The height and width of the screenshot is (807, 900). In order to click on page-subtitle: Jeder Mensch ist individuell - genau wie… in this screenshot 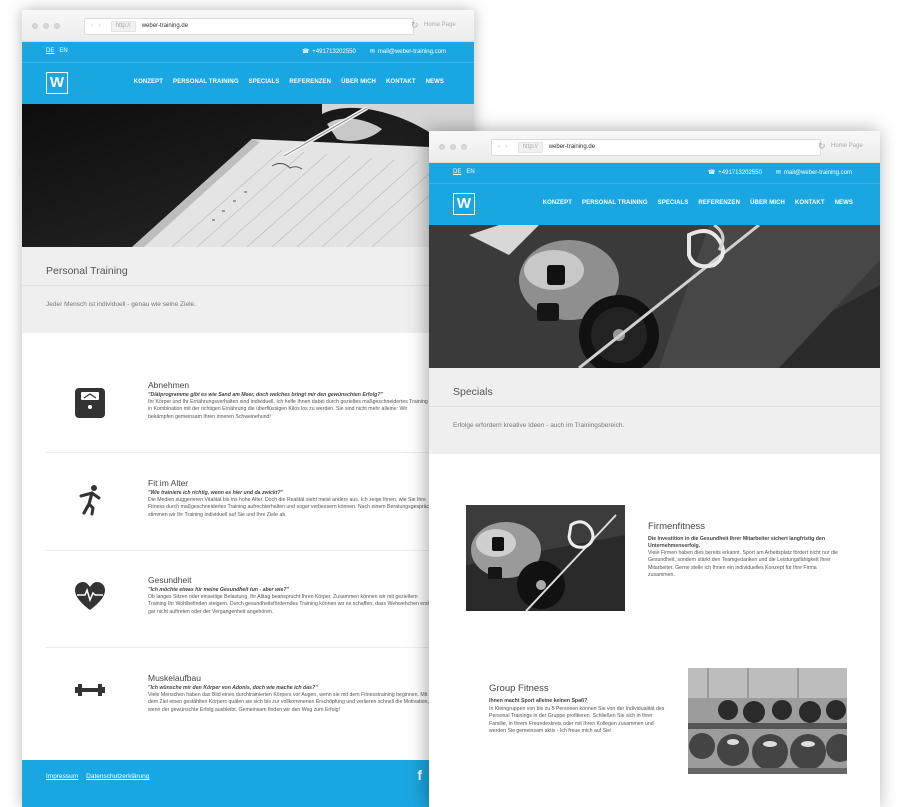, I will do `click(121, 304)`.